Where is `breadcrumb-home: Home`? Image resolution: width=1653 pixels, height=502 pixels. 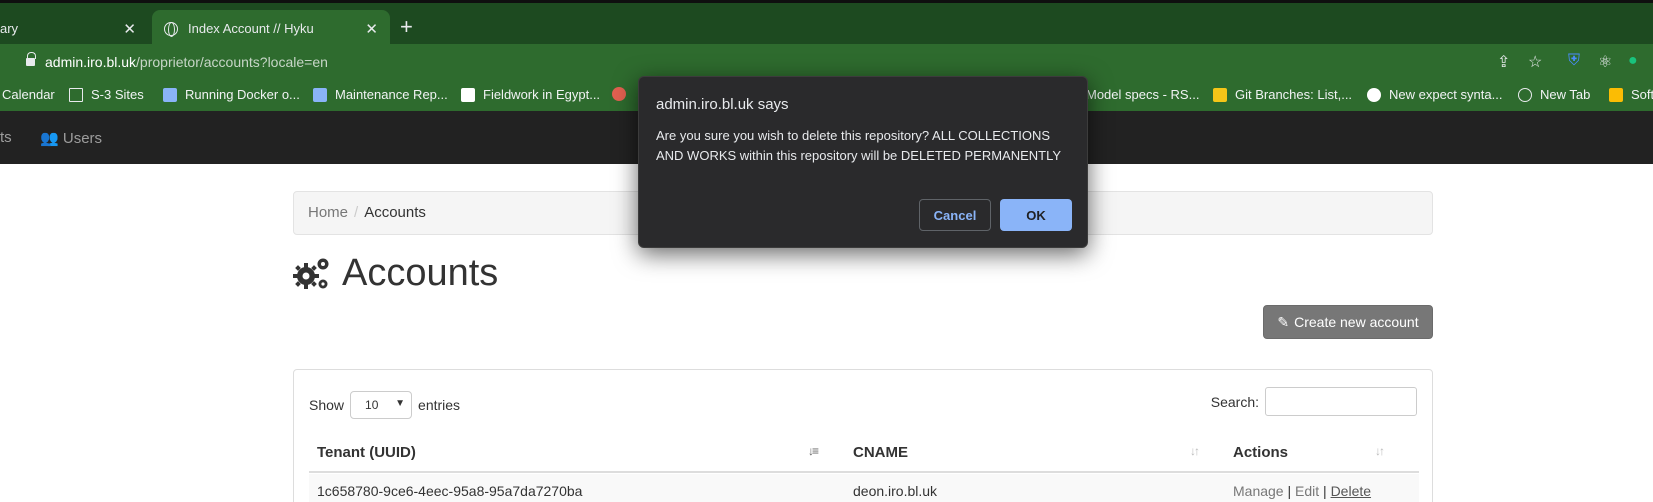 breadcrumb-home: Home is located at coordinates (328, 212).